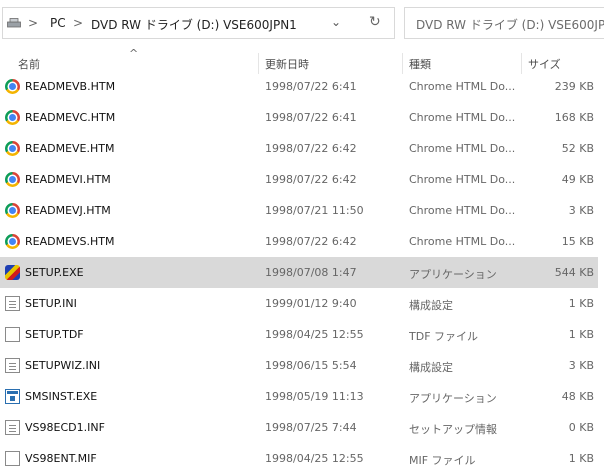  What do you see at coordinates (311, 365) in the screenshot?
I see `file-date: 1998/06/15 5:54` at bounding box center [311, 365].